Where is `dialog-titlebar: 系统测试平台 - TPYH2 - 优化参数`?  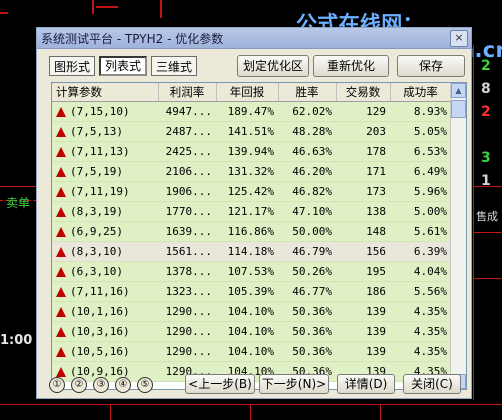 dialog-titlebar: 系统测试平台 - TPYH2 - 优化参数 is located at coordinates (254, 38).